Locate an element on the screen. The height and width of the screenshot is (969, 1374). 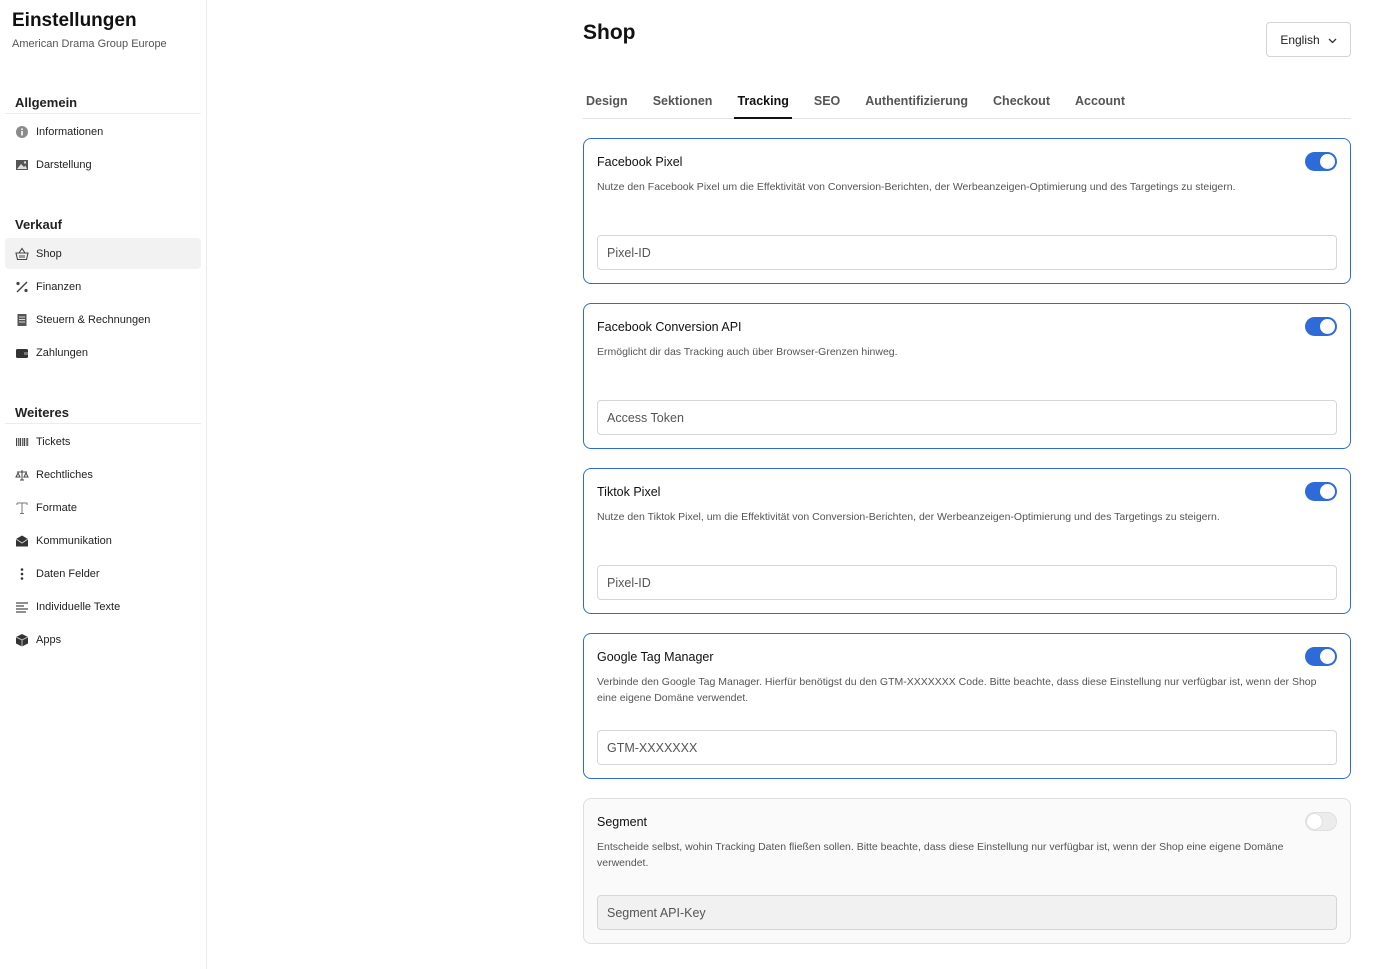
basket-icon is located at coordinates (22, 254).